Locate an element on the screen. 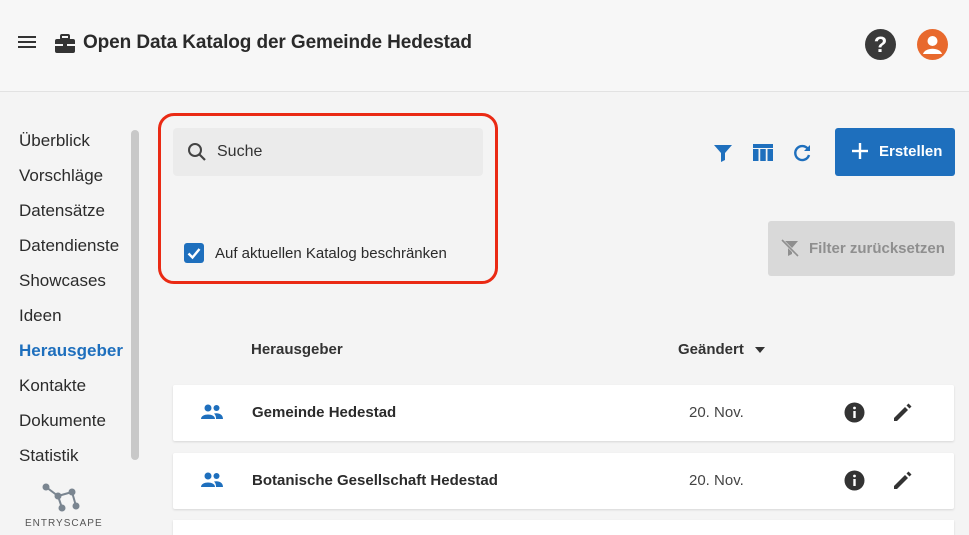 This screenshot has height=535, width=969. plus-icon is located at coordinates (860, 151).